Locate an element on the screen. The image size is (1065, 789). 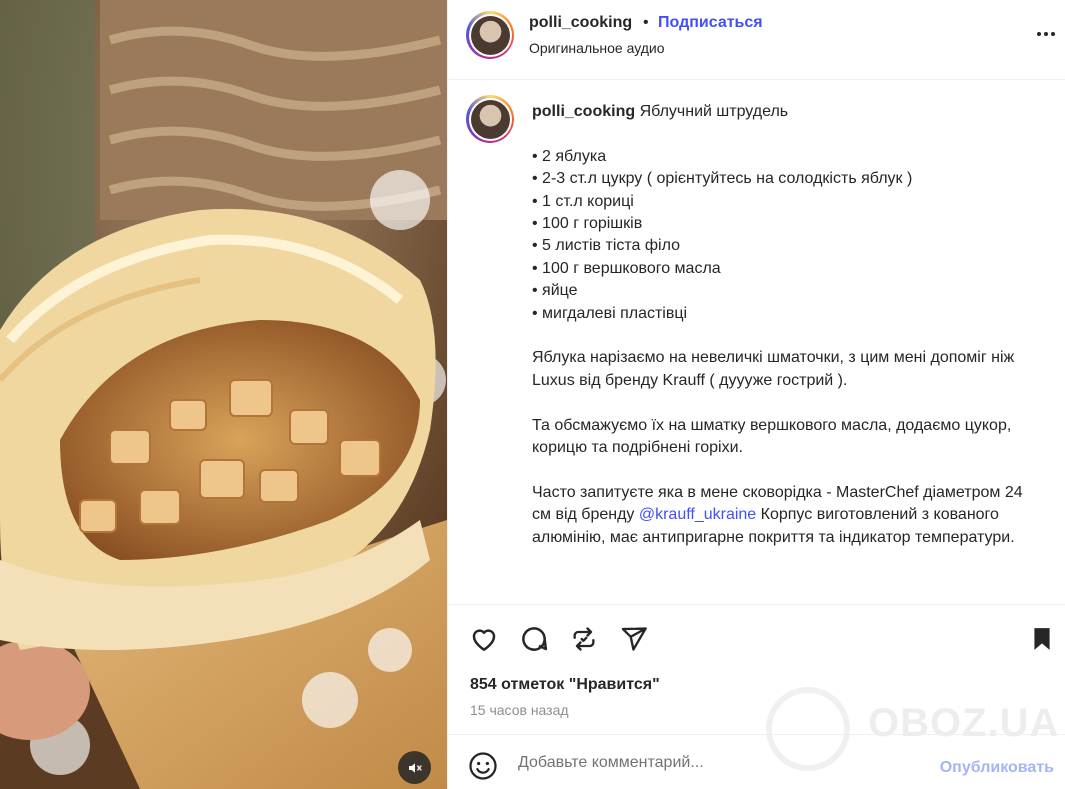
likes-count: 854 отметок "Нравится" is located at coordinates (565, 685).